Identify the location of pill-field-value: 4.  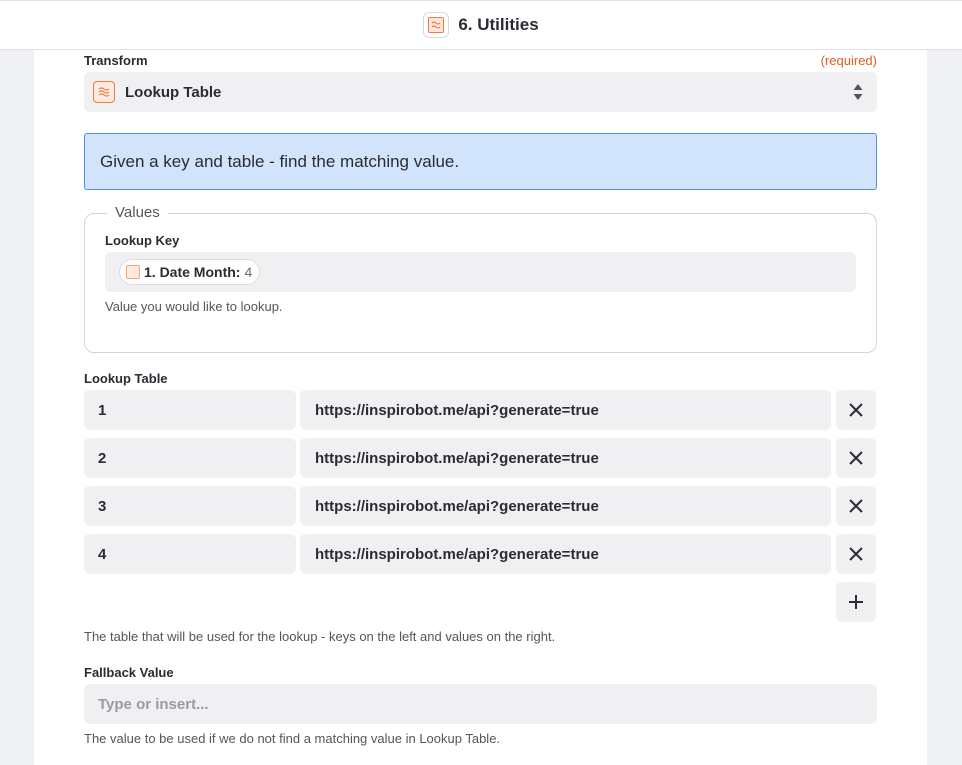
(248, 272).